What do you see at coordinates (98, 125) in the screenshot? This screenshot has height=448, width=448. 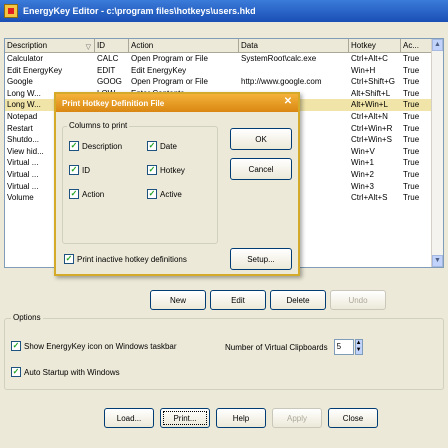 I see `columns-group-label: Columns to print` at bounding box center [98, 125].